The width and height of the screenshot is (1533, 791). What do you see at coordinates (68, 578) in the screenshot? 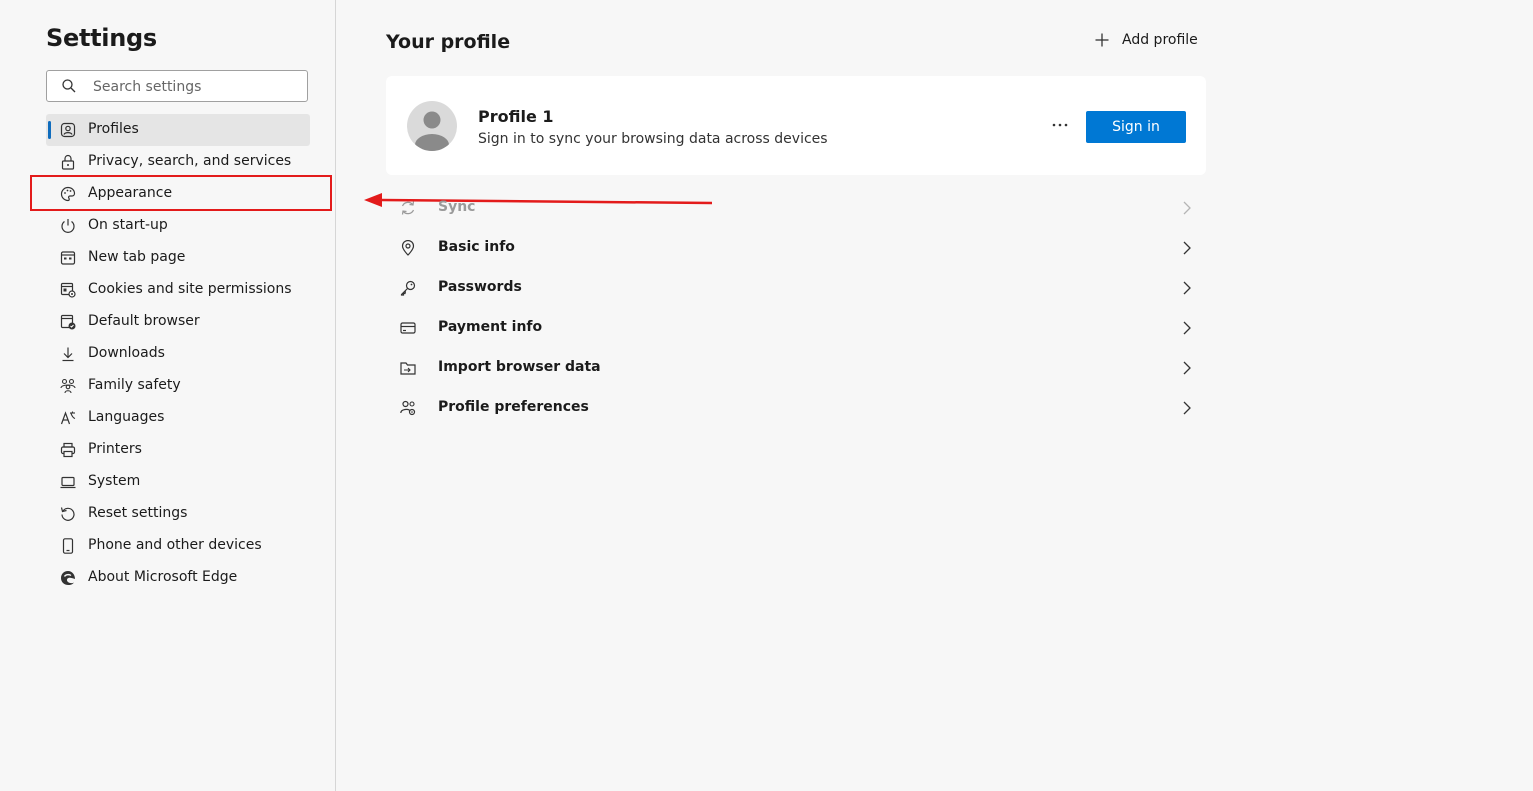
I see `edge-logo-icon` at bounding box center [68, 578].